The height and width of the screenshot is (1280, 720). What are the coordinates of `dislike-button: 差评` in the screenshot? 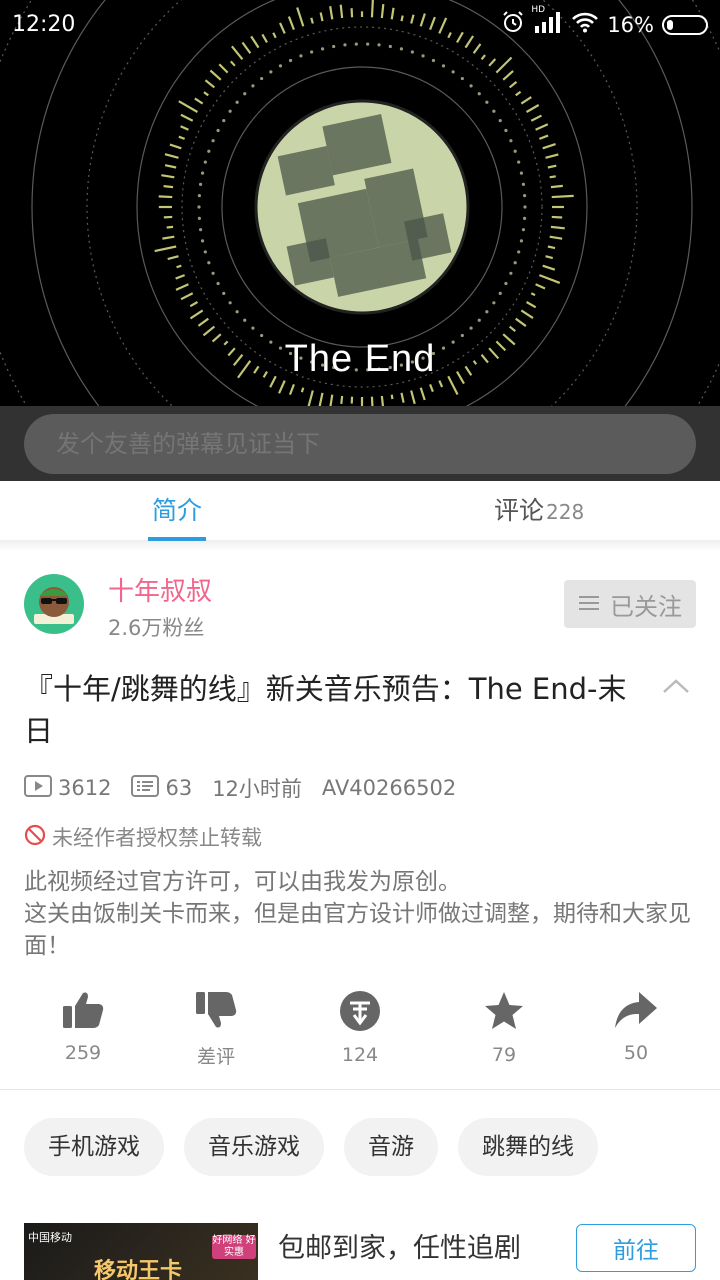 It's located at (216, 1029).